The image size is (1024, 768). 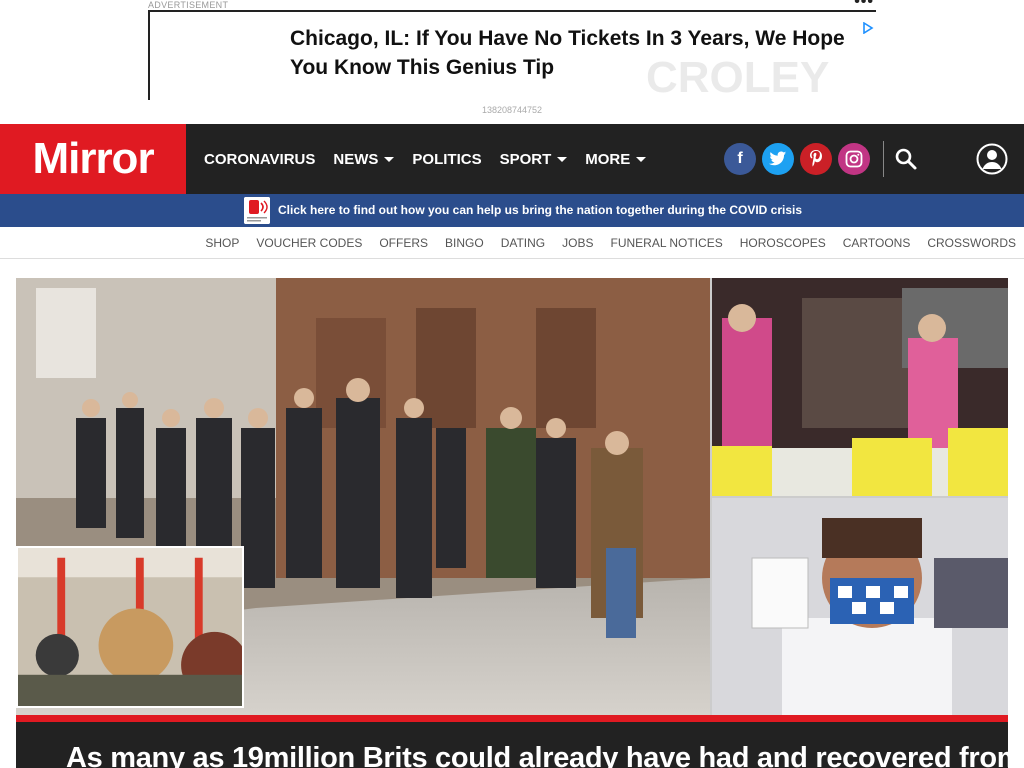 What do you see at coordinates (783, 243) in the screenshot?
I see `subnav-horoscopes: HOROSCOPES` at bounding box center [783, 243].